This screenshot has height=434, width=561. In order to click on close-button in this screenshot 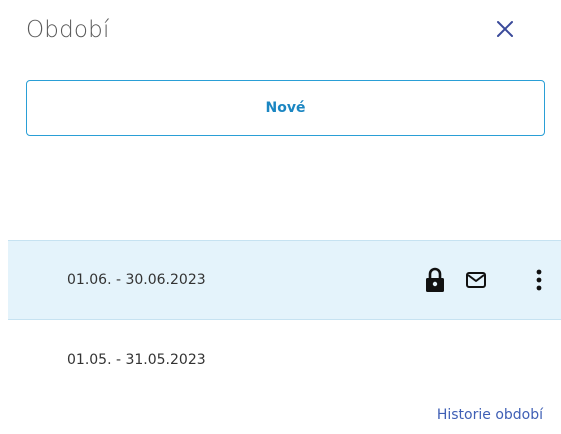, I will do `click(507, 31)`.